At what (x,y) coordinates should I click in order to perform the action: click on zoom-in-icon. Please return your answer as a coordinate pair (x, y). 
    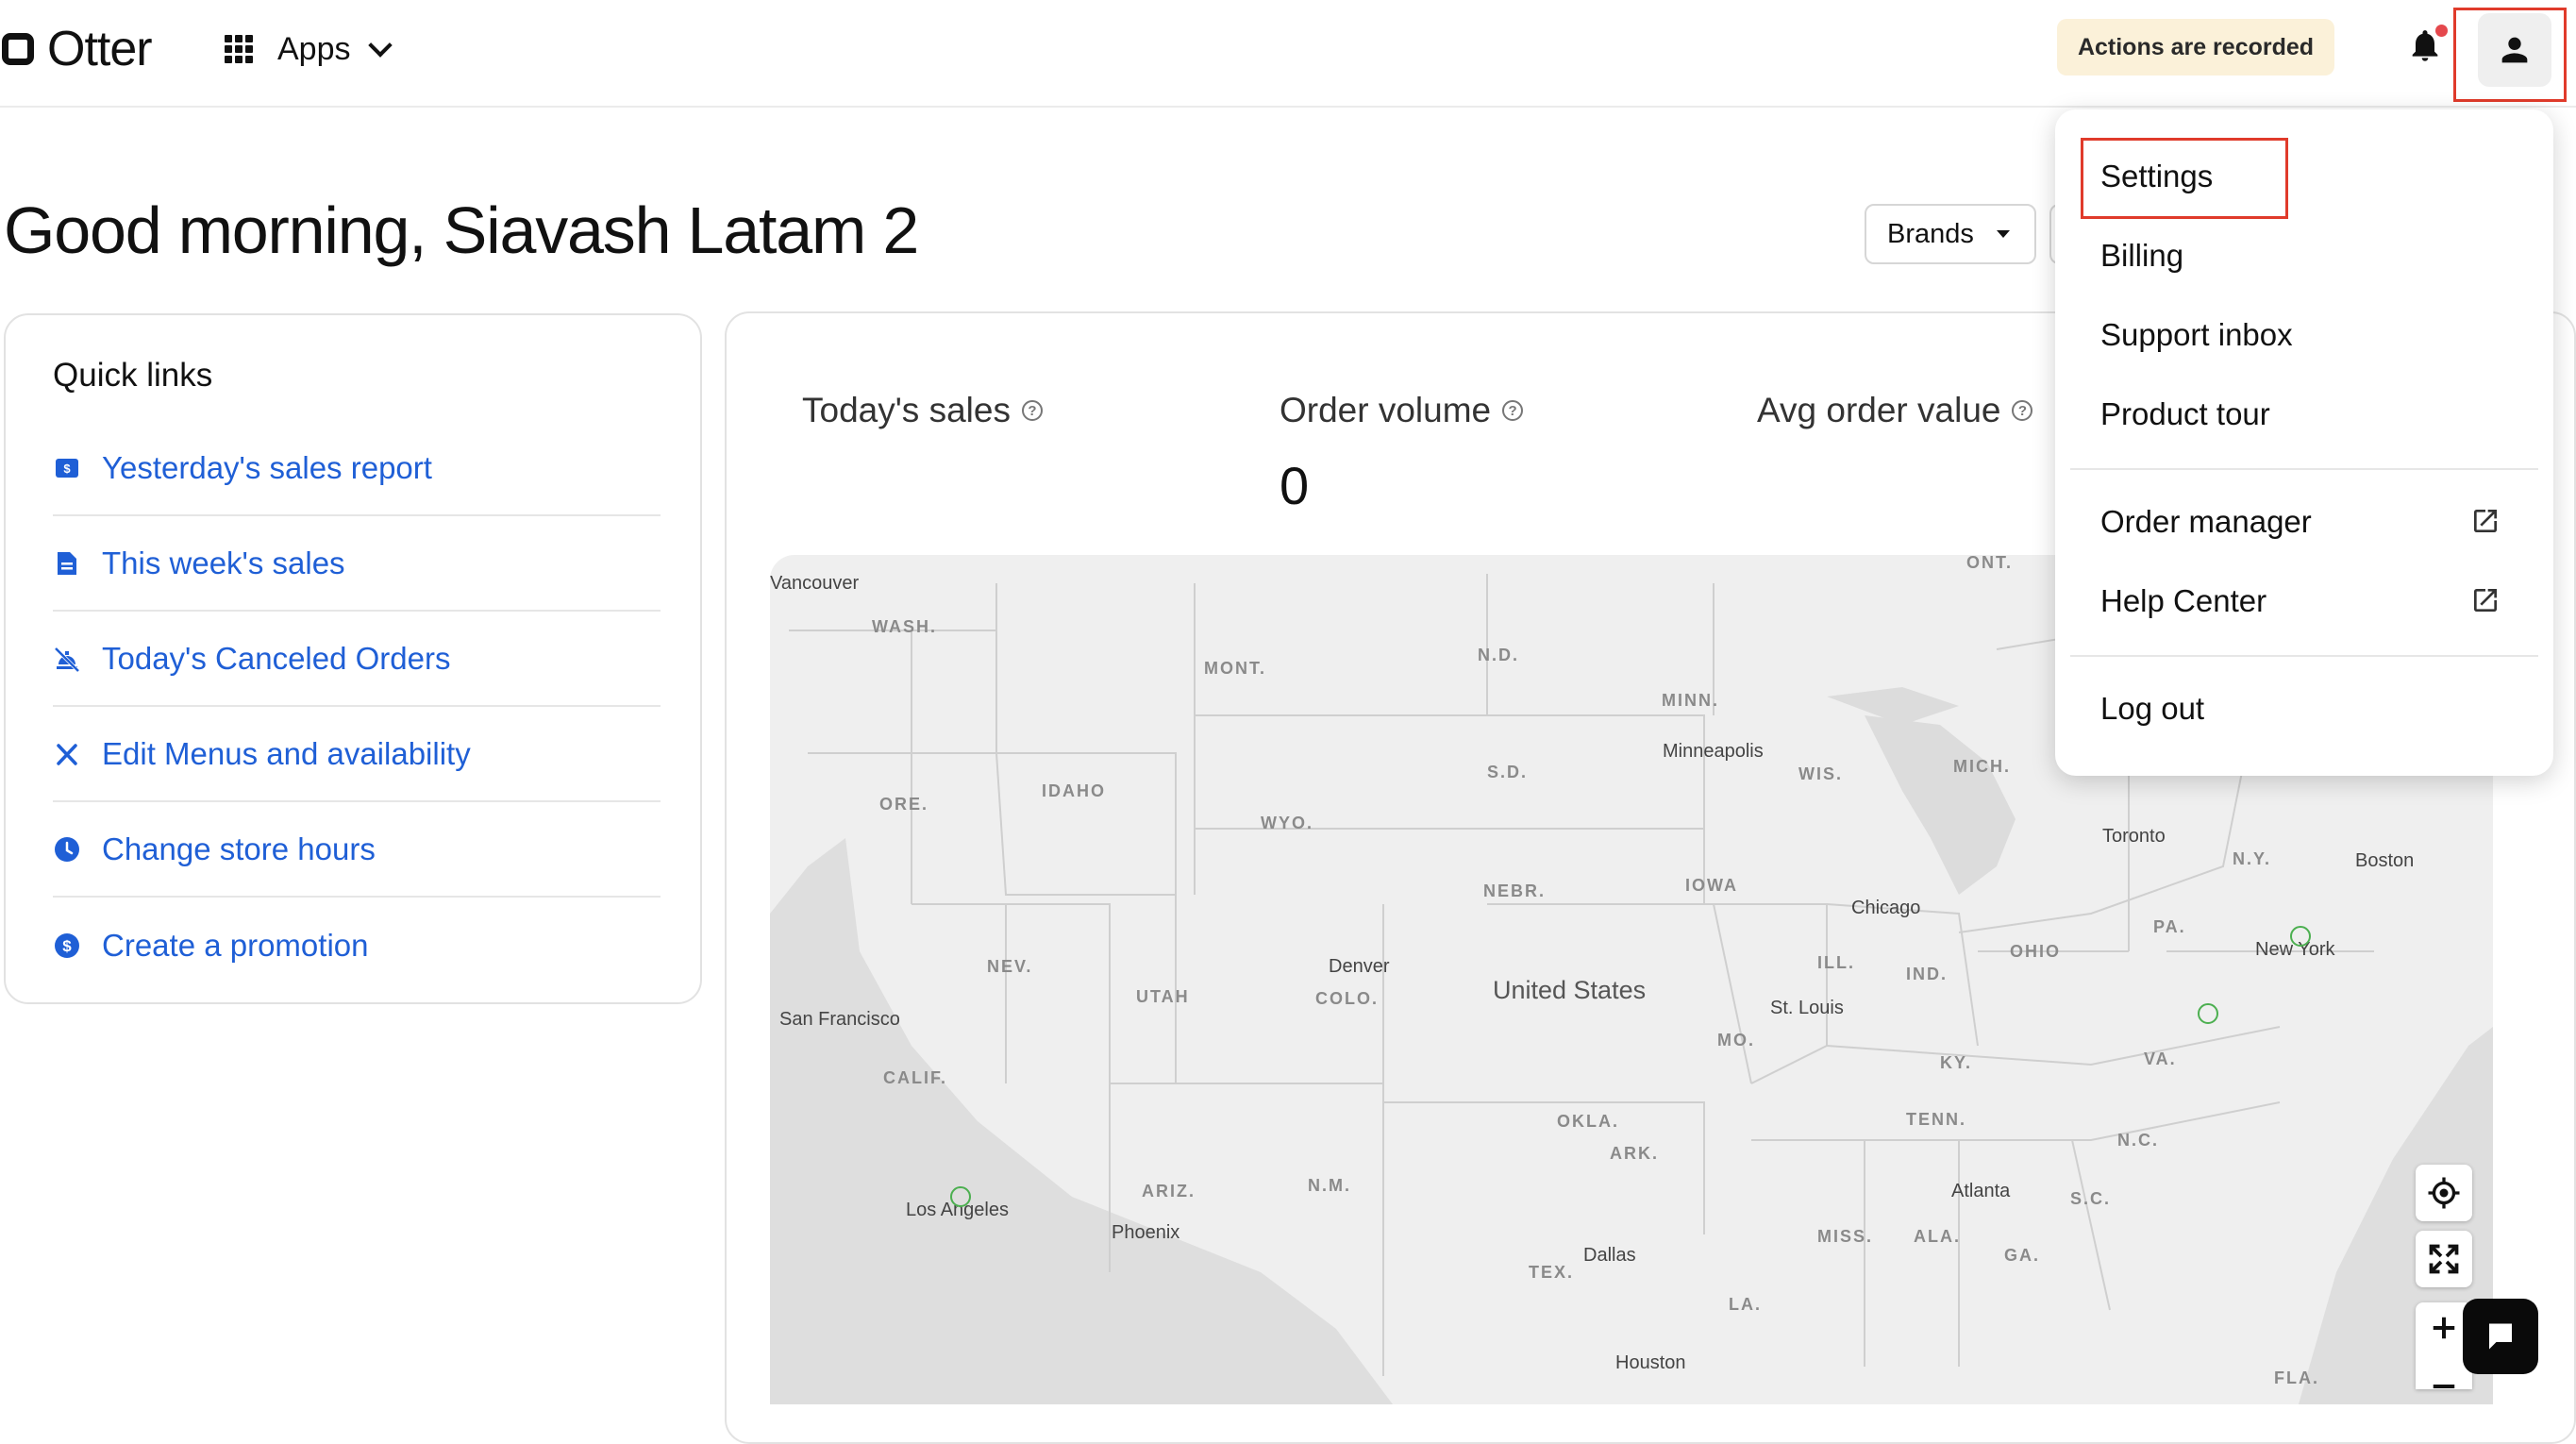
    Looking at the image, I should click on (2444, 1328).